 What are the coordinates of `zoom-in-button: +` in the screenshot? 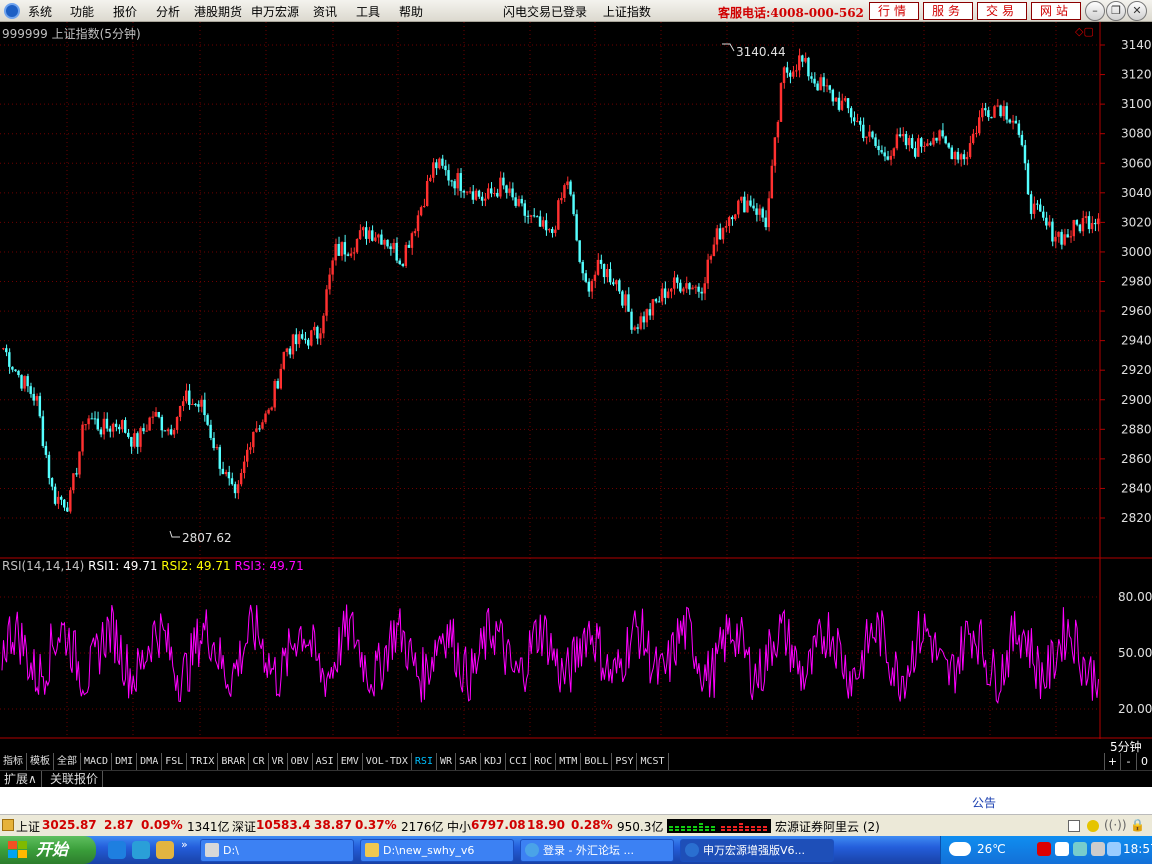 It's located at (1112, 761).